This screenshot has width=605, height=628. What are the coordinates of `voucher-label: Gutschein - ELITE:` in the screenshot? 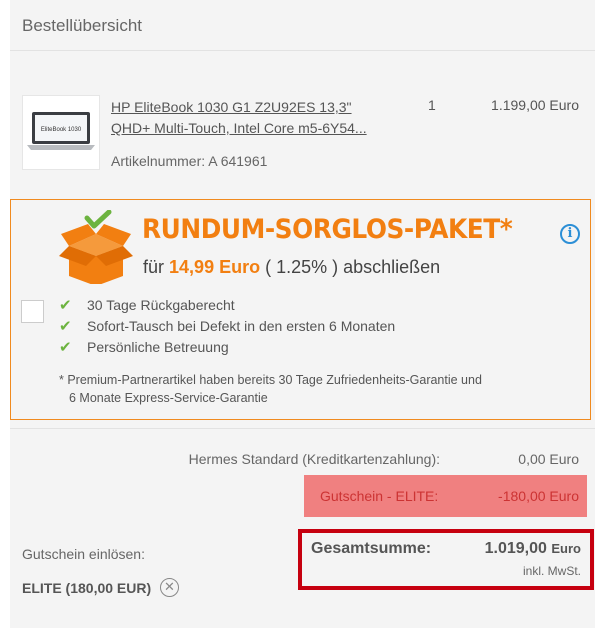 It's located at (379, 496).